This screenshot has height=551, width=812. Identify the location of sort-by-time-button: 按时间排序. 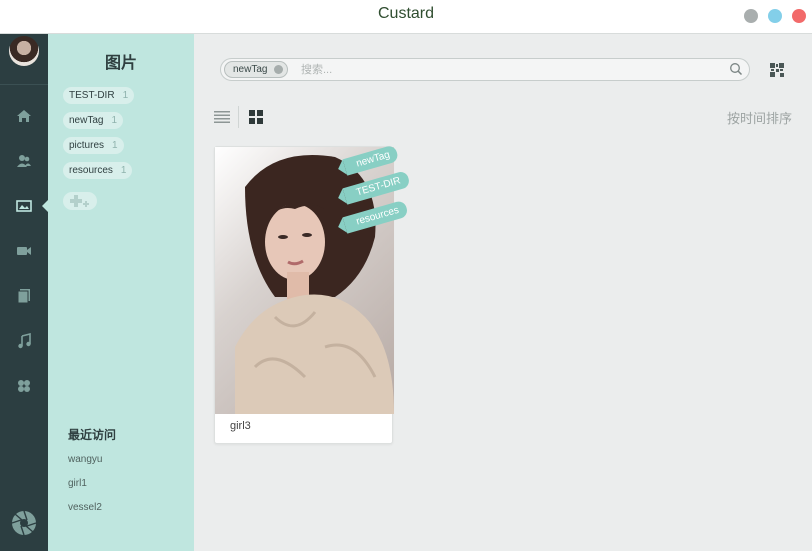
(759, 117).